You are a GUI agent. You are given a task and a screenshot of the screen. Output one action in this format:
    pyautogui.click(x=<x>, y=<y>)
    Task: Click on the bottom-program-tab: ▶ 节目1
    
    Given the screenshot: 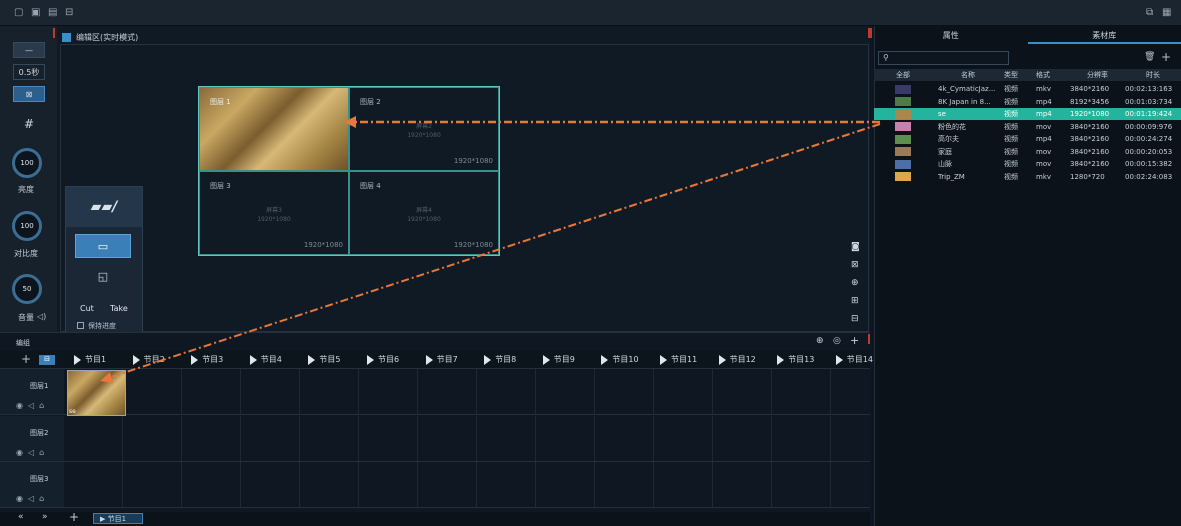 What is the action you would take?
    pyautogui.click(x=118, y=518)
    